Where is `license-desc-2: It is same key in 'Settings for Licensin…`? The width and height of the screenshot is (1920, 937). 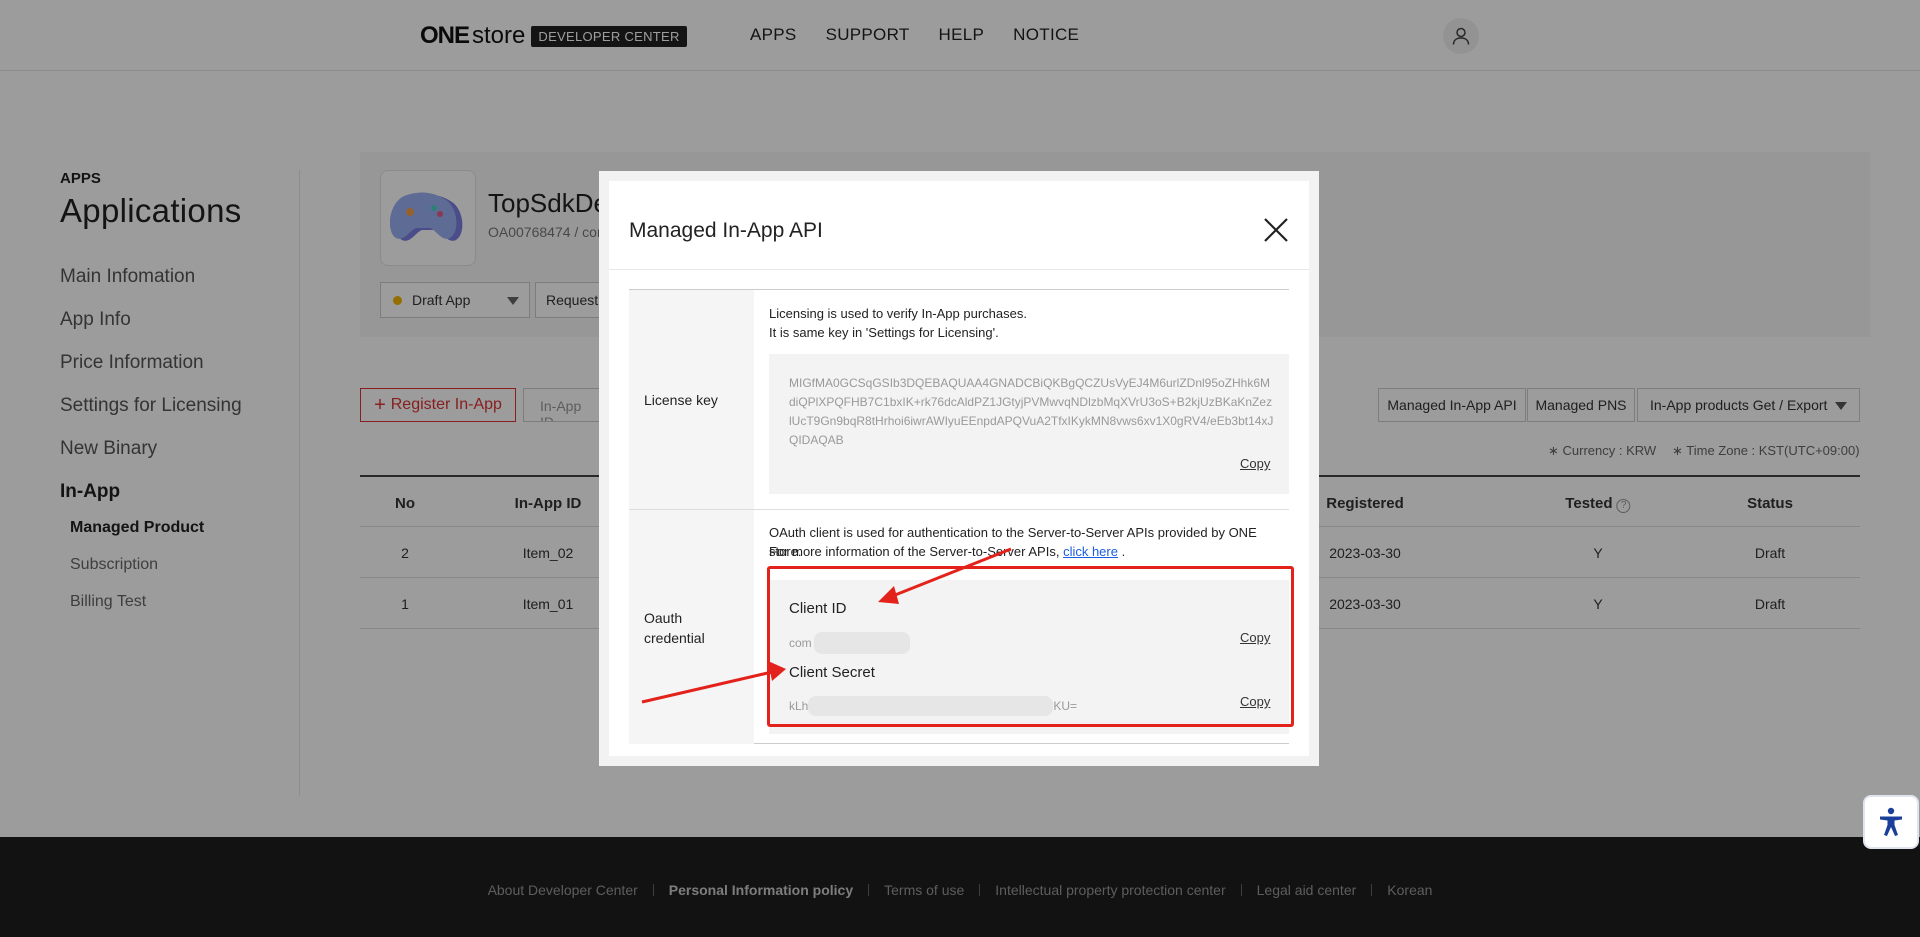
license-desc-2: It is same key in 'Settings for Licensin… is located at coordinates (884, 332).